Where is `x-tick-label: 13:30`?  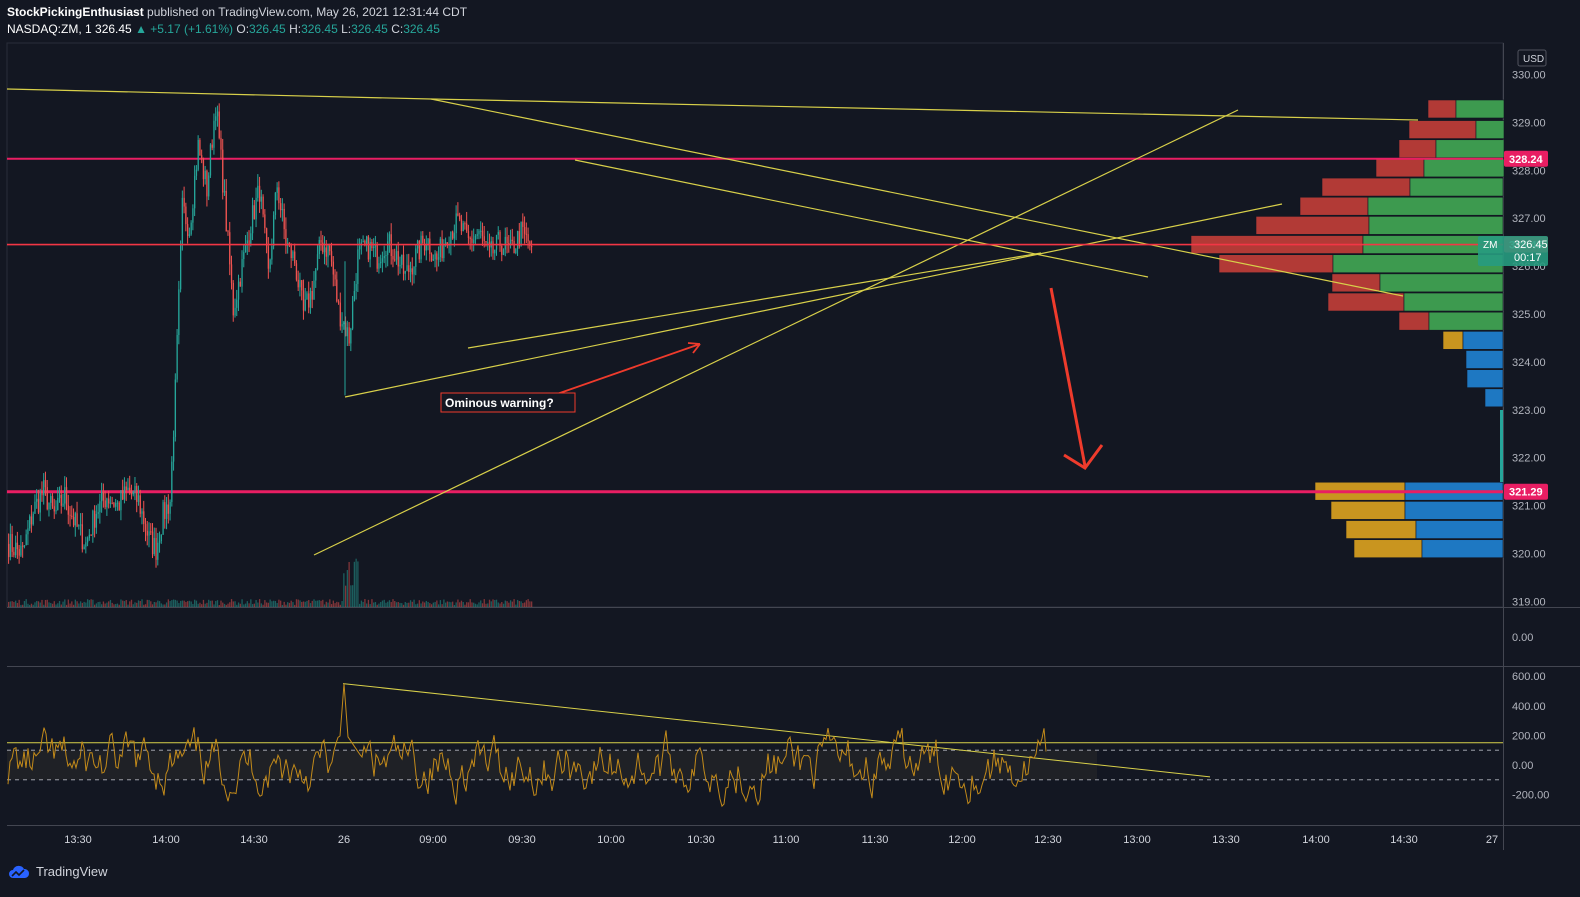 x-tick-label: 13:30 is located at coordinates (78, 840).